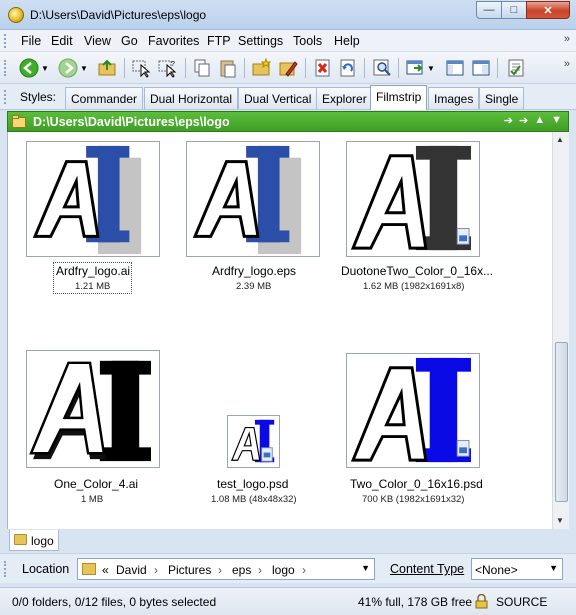  I want to click on thumbnail-ardfry-logo-ai, so click(93, 199).